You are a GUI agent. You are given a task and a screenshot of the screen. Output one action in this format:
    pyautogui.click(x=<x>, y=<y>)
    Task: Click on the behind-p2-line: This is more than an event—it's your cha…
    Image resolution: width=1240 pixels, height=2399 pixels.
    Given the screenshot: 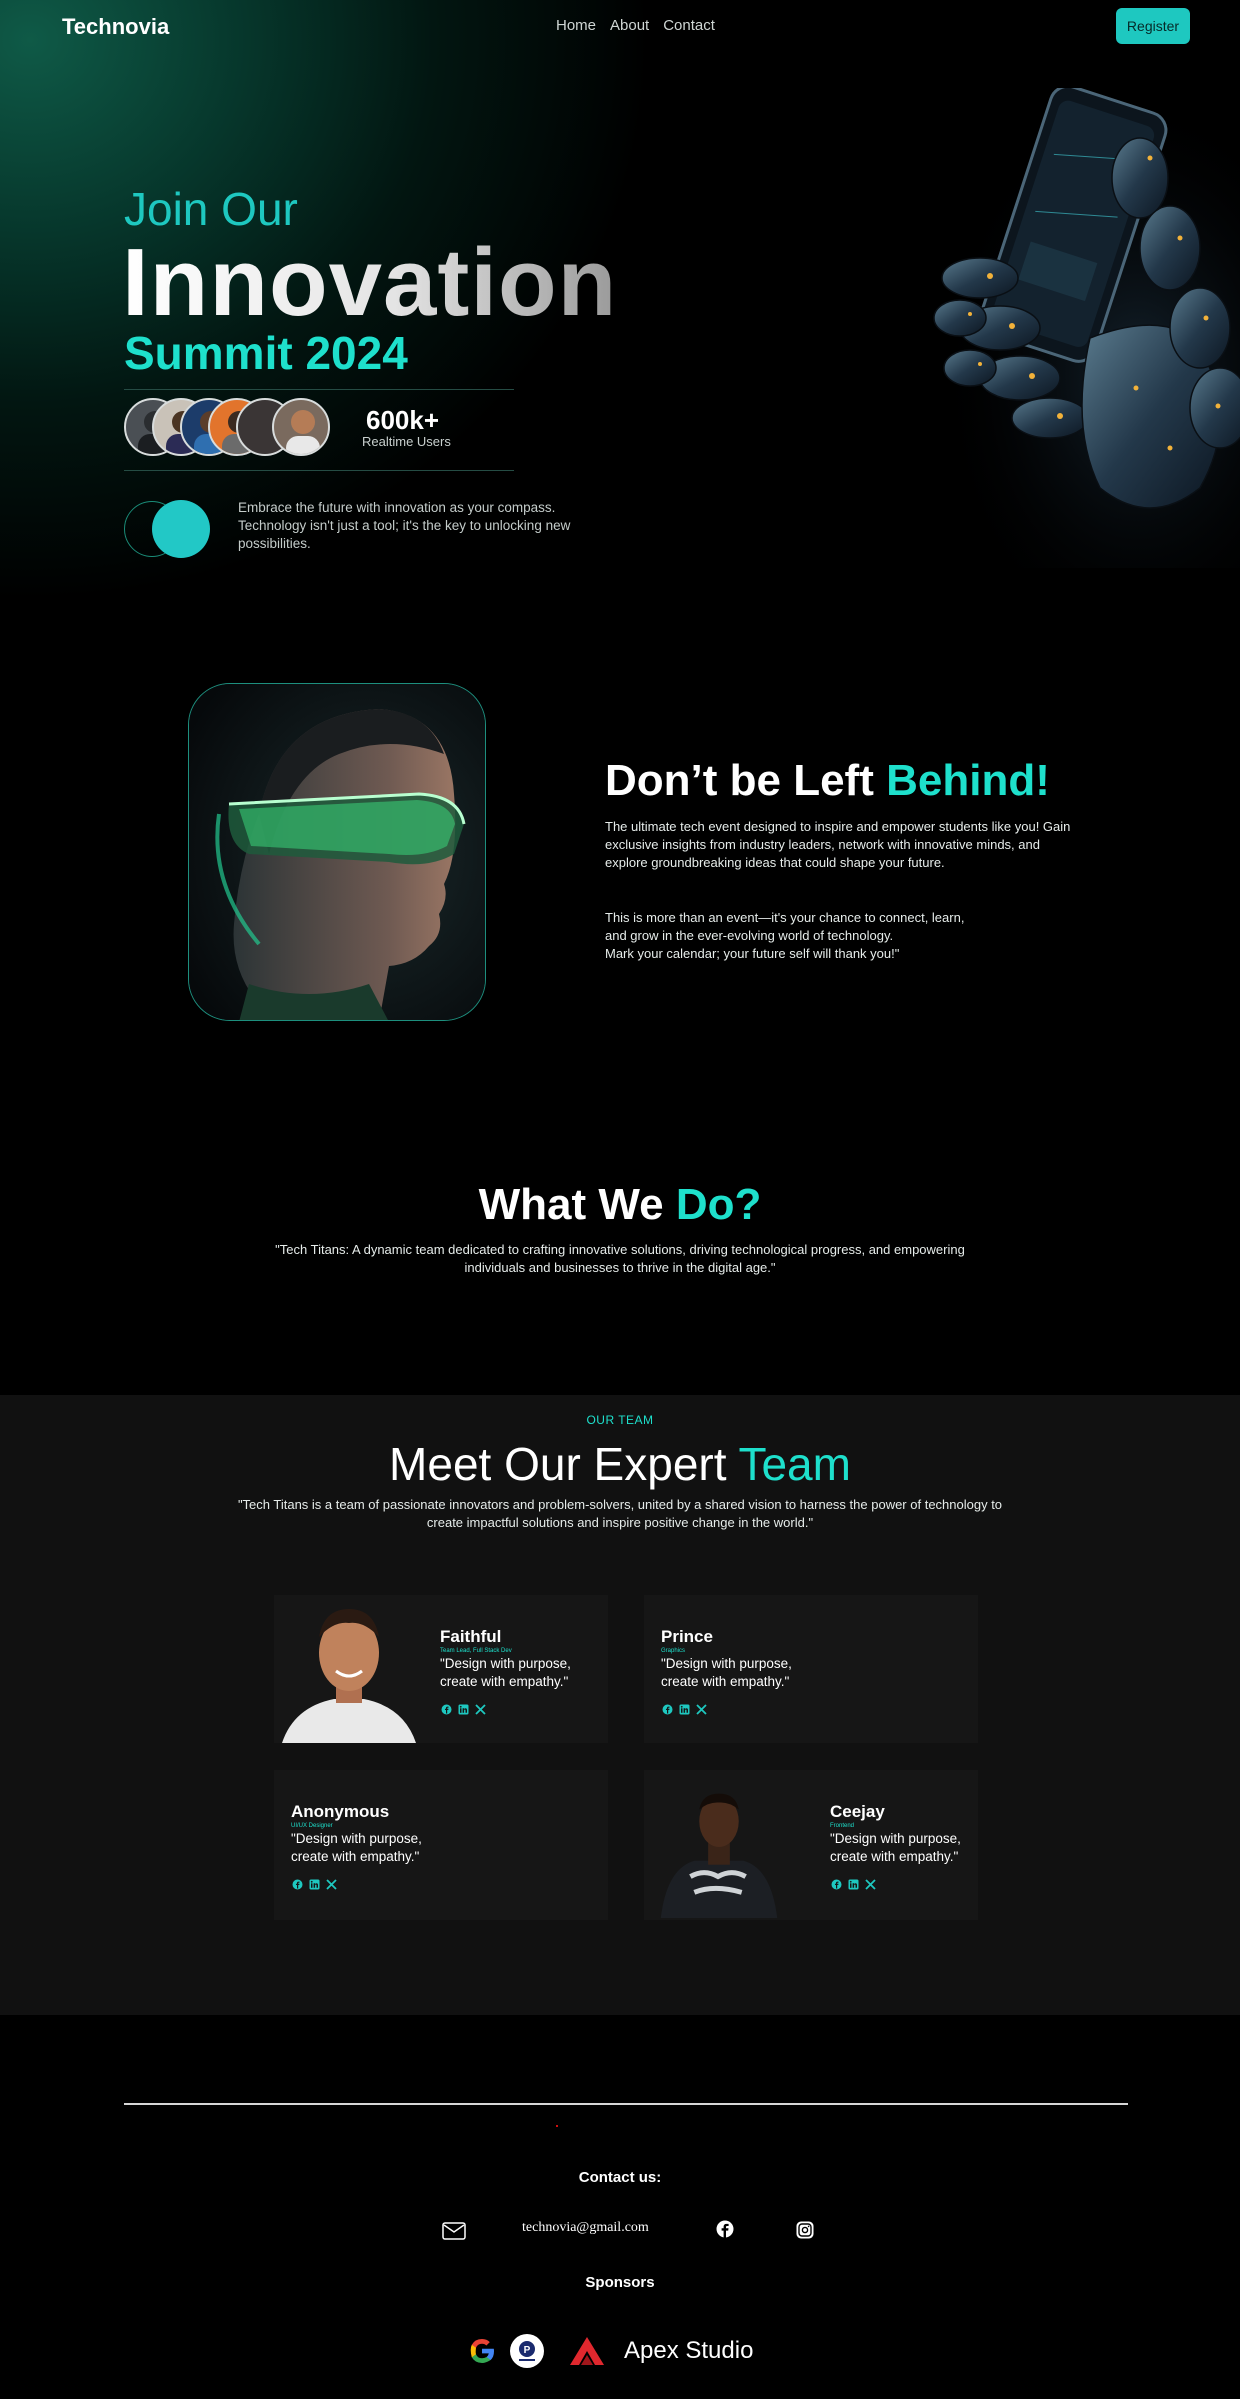 What is the action you would take?
    pyautogui.click(x=785, y=917)
    